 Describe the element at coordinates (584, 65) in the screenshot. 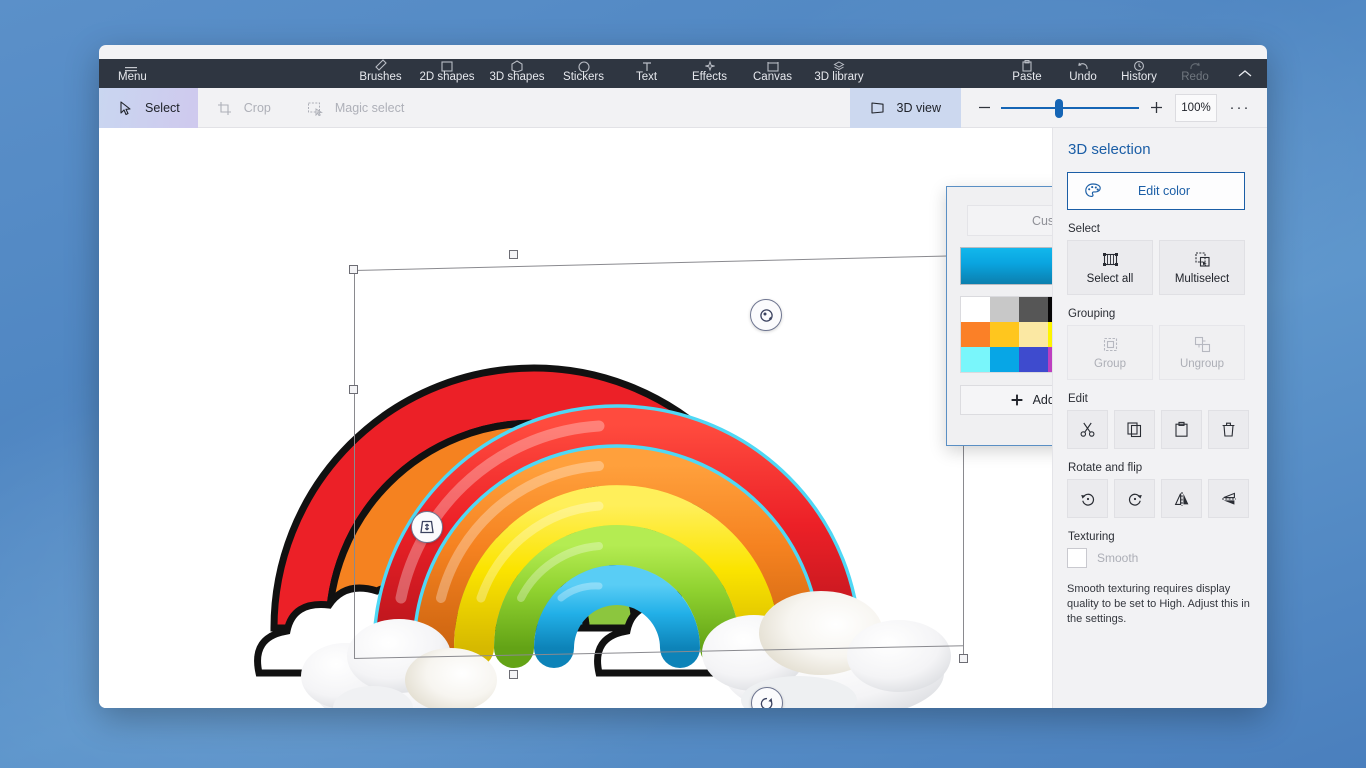

I see `sticker-icon` at that location.